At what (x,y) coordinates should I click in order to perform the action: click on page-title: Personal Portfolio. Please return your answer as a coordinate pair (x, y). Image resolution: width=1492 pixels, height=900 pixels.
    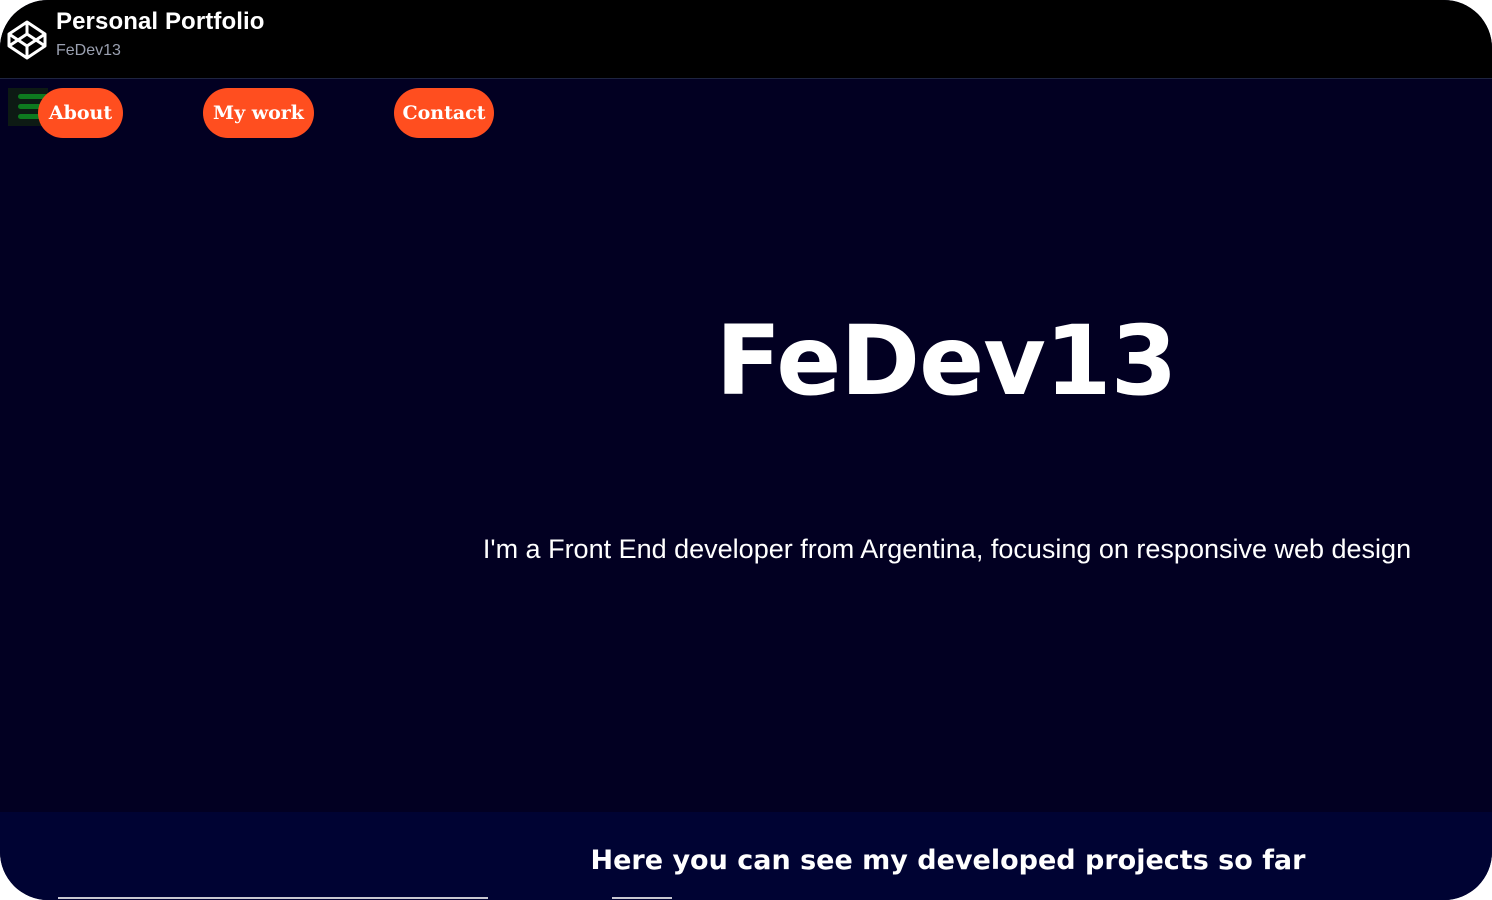
    Looking at the image, I should click on (160, 21).